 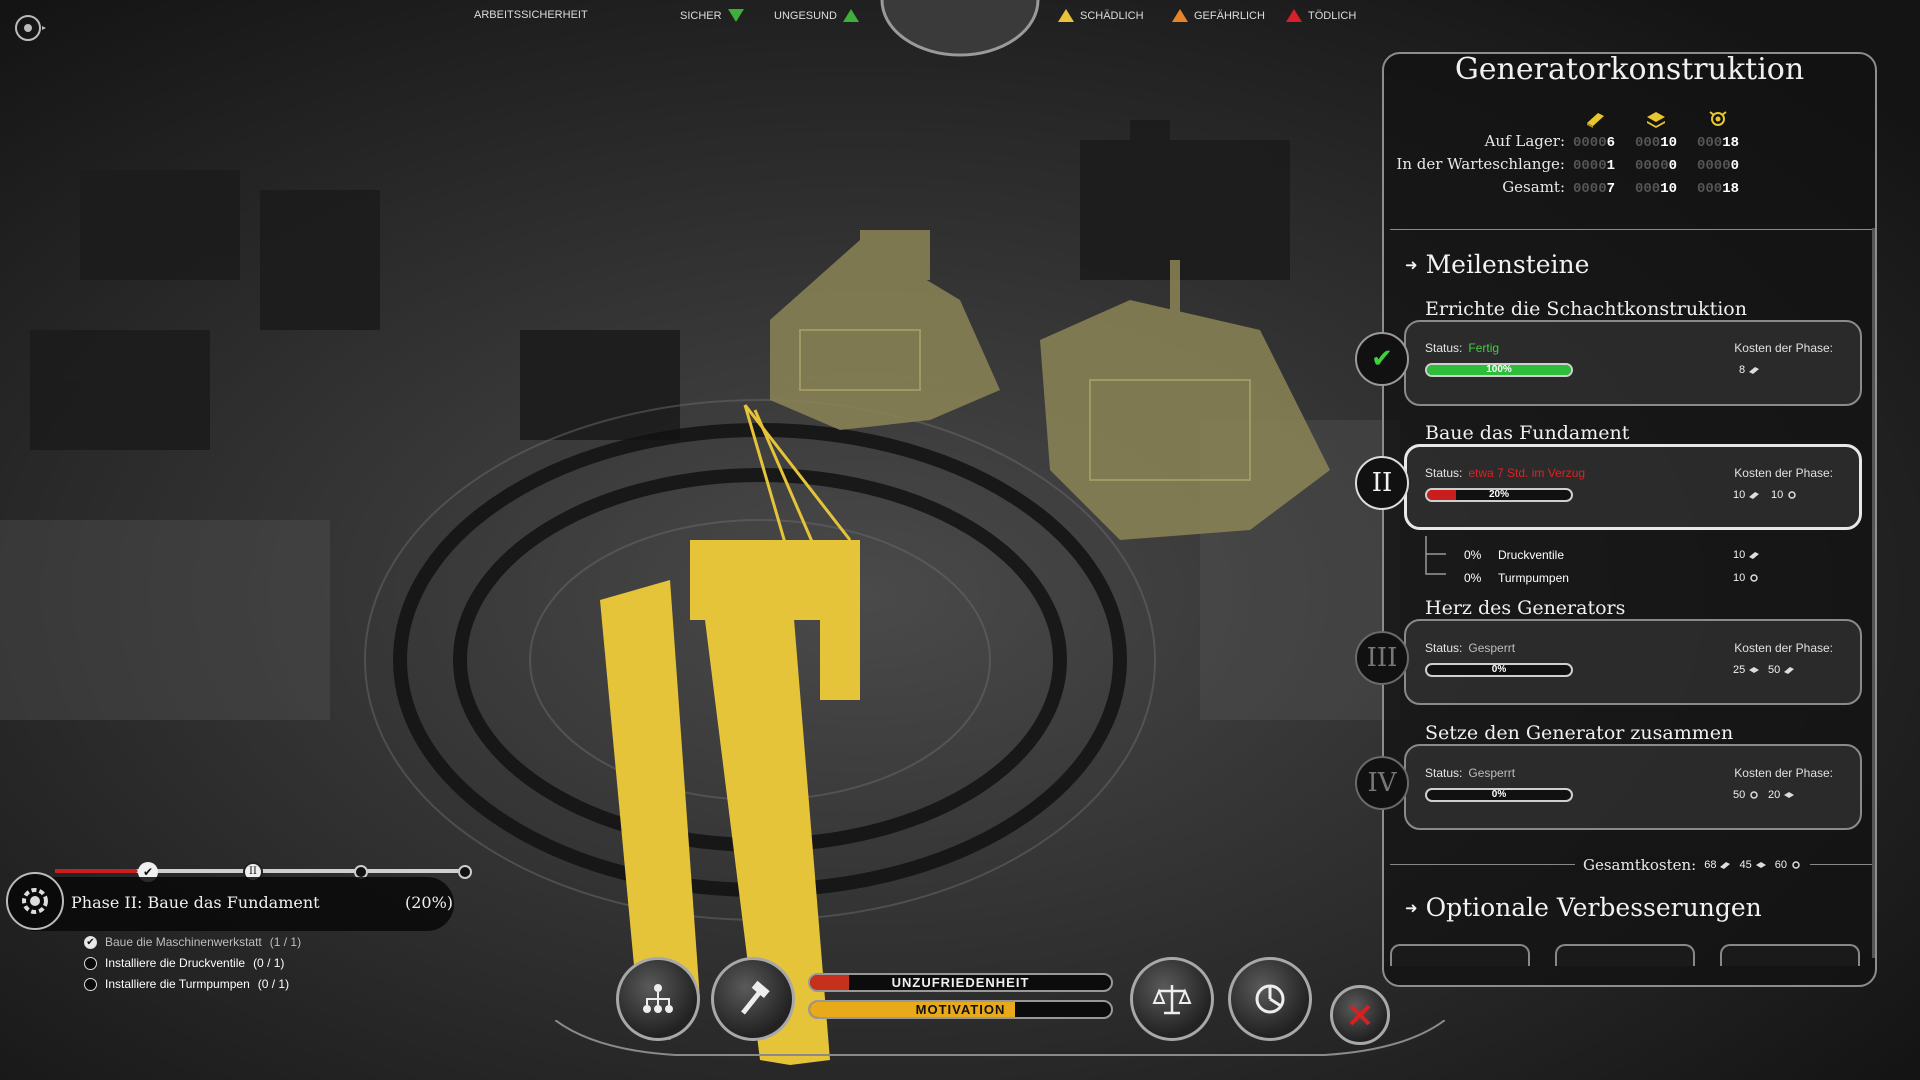 What do you see at coordinates (1462, 348) in the screenshot?
I see `milestone-status: Status: Fertig` at bounding box center [1462, 348].